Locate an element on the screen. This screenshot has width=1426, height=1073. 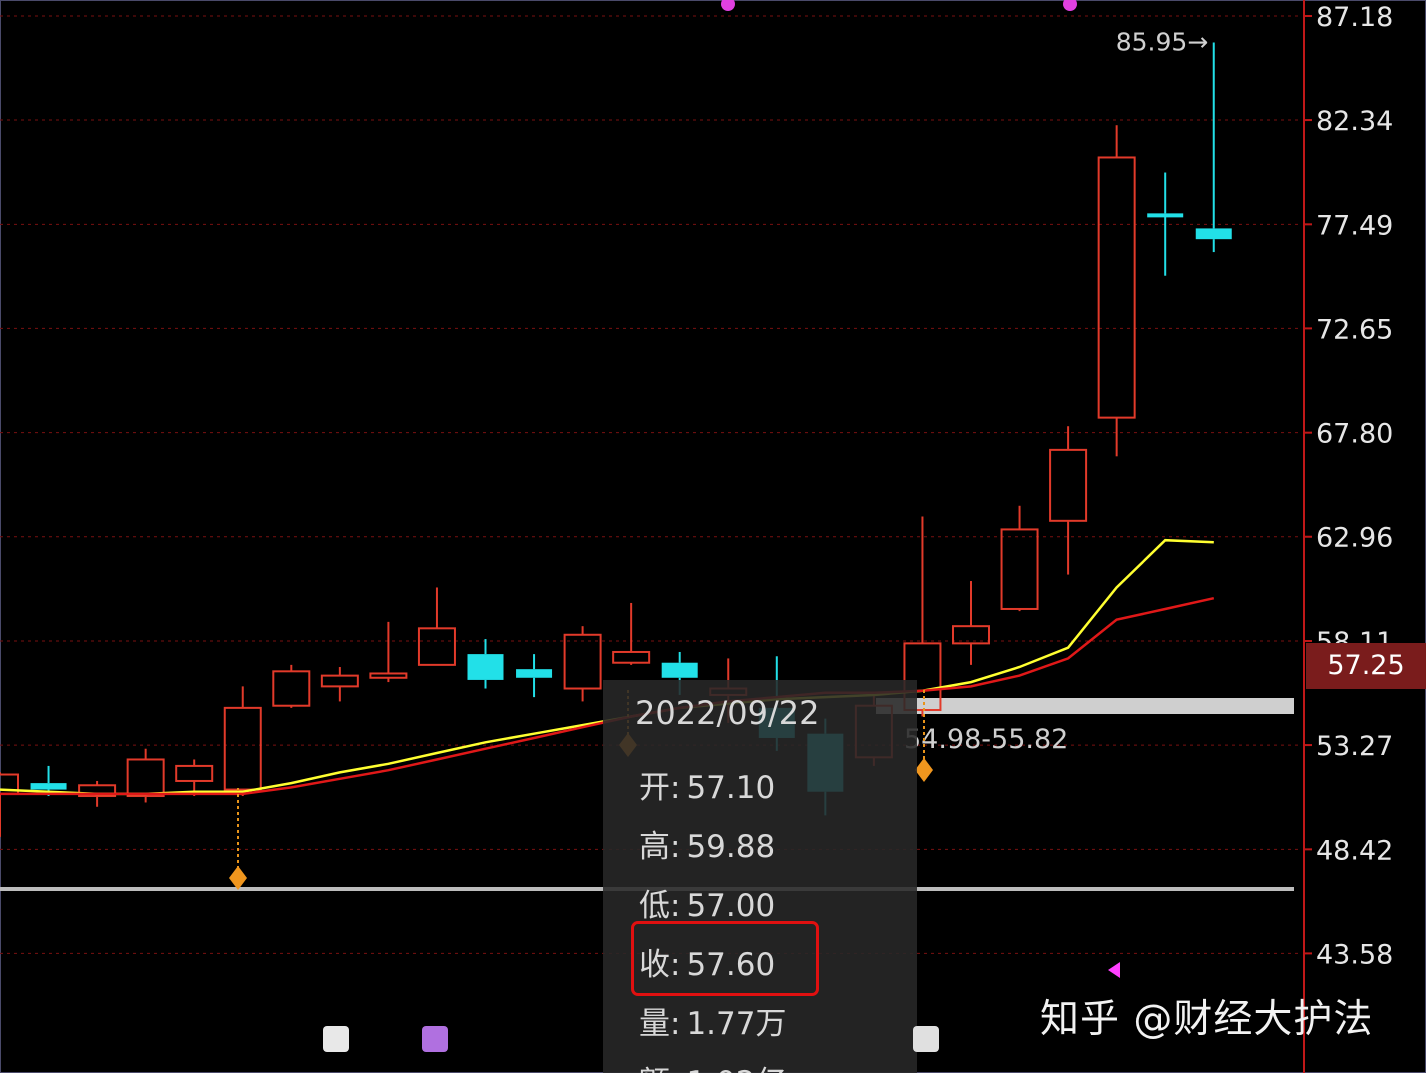
range-annotation: 54.98-55.82 is located at coordinates (986, 739).